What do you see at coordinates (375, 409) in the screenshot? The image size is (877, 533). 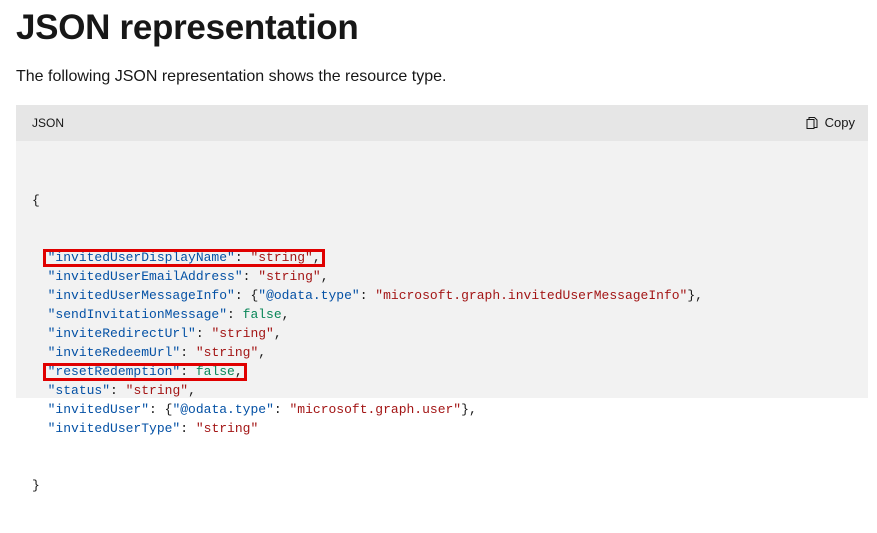 I see `json-string-value: "microsoft.graph.user"` at bounding box center [375, 409].